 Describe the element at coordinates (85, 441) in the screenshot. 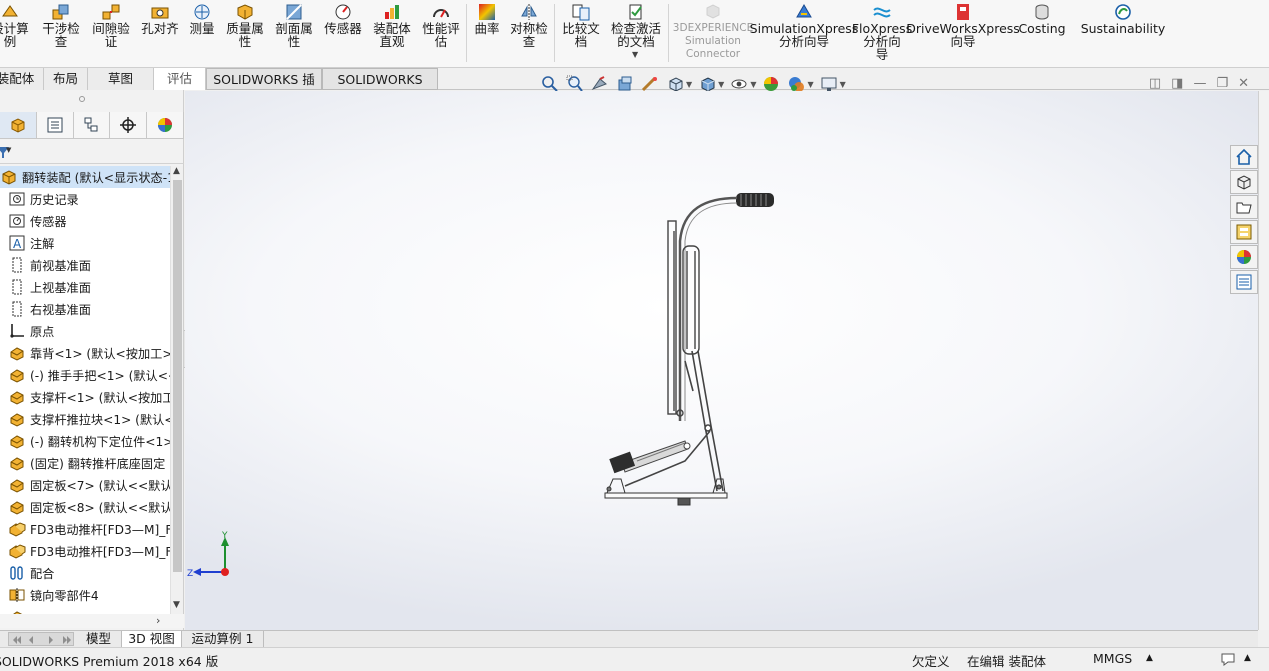

I see `tree-item: (-) 翻转机构下定位件<1>` at that location.